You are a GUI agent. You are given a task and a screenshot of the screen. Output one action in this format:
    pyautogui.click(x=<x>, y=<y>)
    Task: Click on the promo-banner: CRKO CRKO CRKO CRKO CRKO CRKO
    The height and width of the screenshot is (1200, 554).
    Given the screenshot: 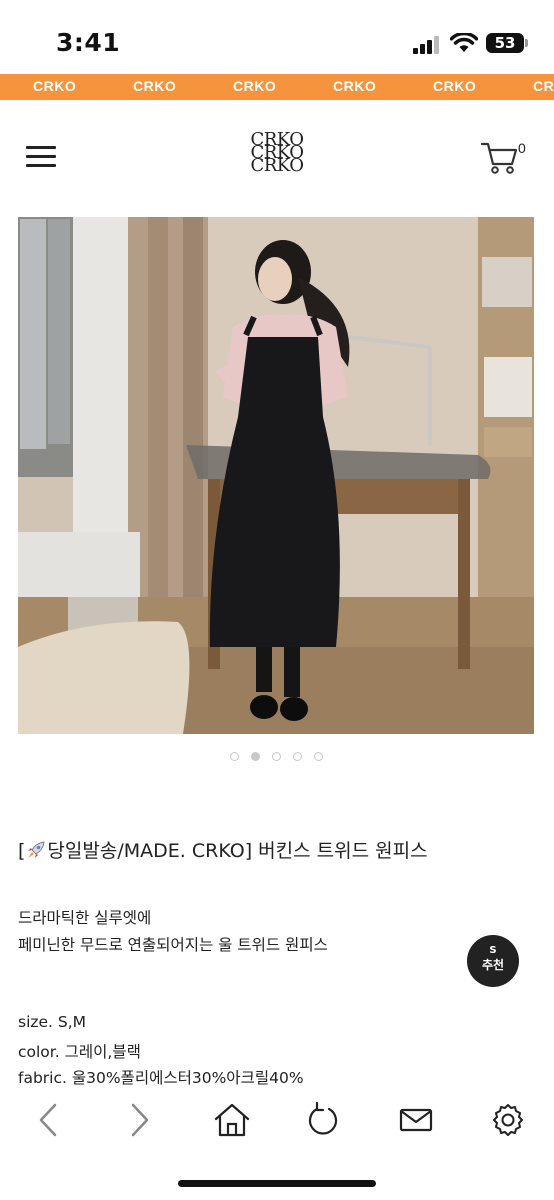 What is the action you would take?
    pyautogui.click(x=277, y=87)
    